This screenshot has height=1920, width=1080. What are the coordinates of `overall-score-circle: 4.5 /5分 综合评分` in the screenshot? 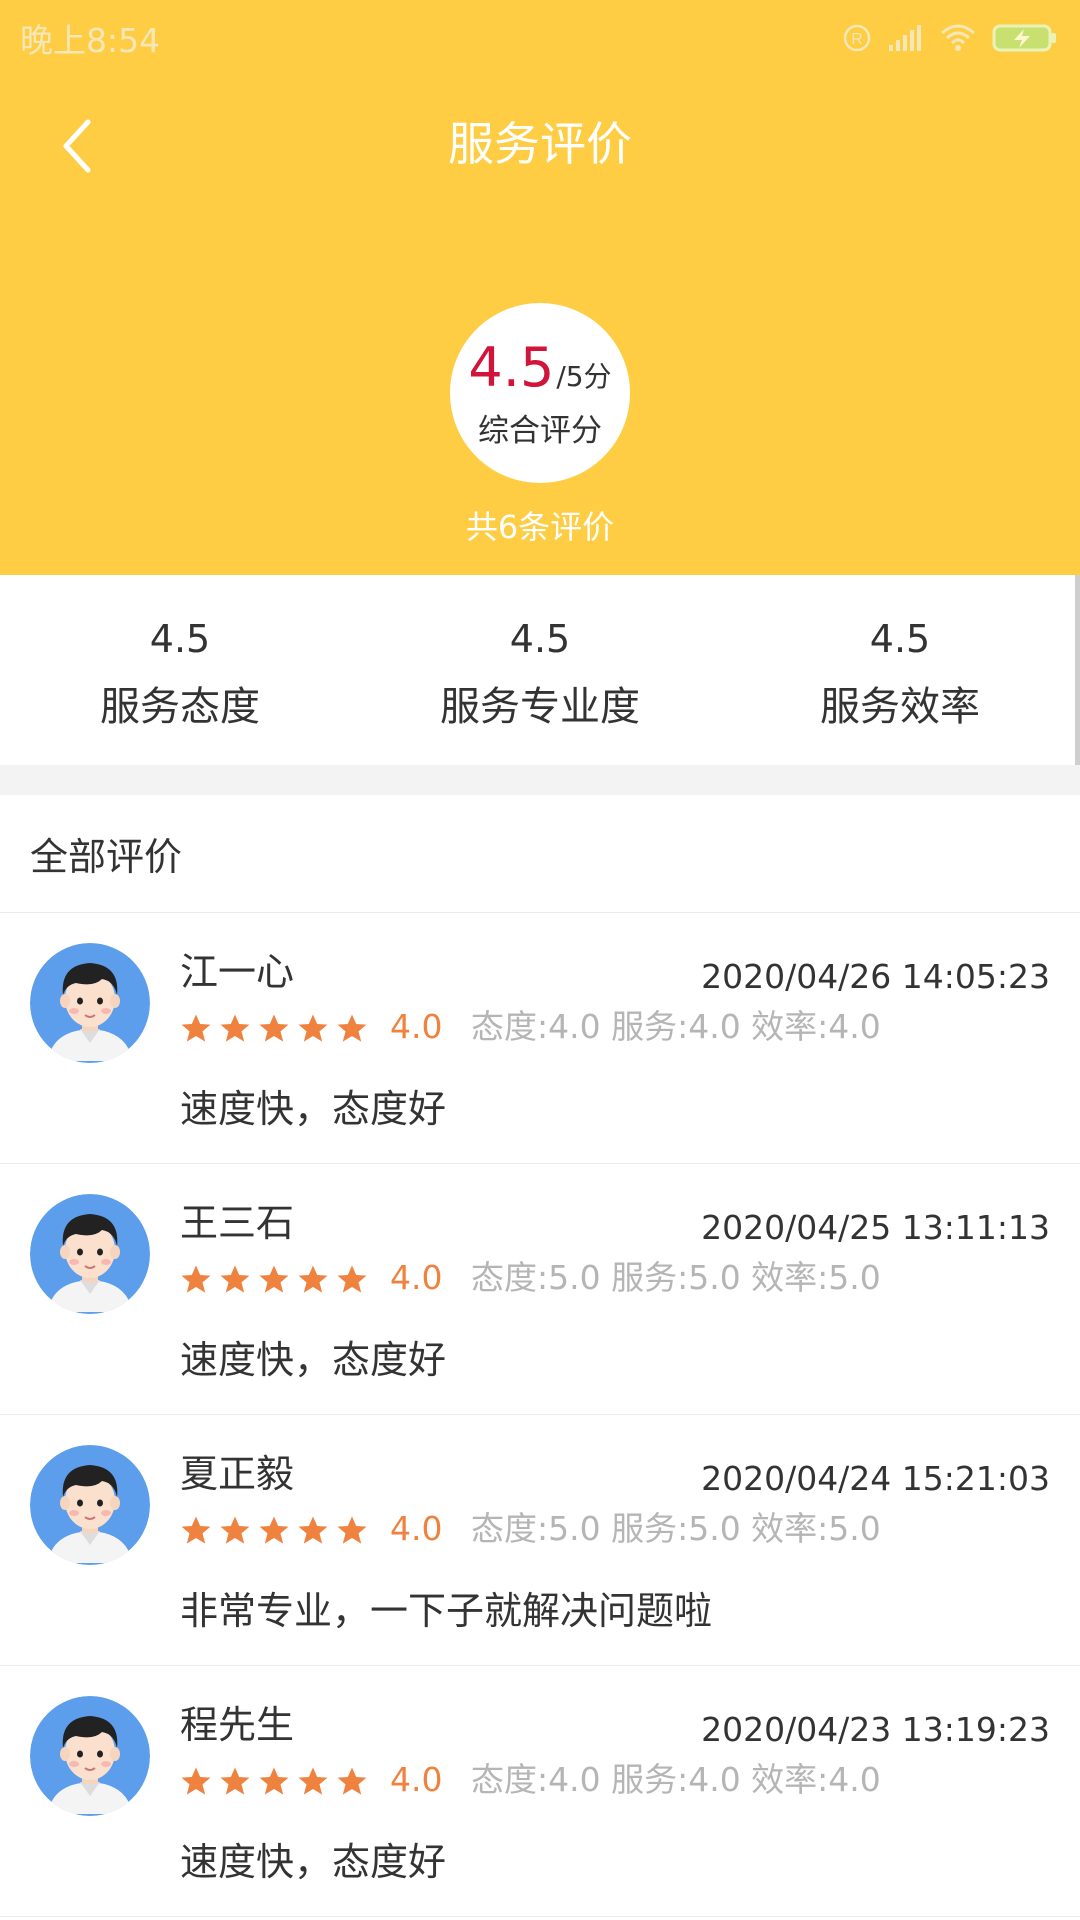 It's located at (540, 393).